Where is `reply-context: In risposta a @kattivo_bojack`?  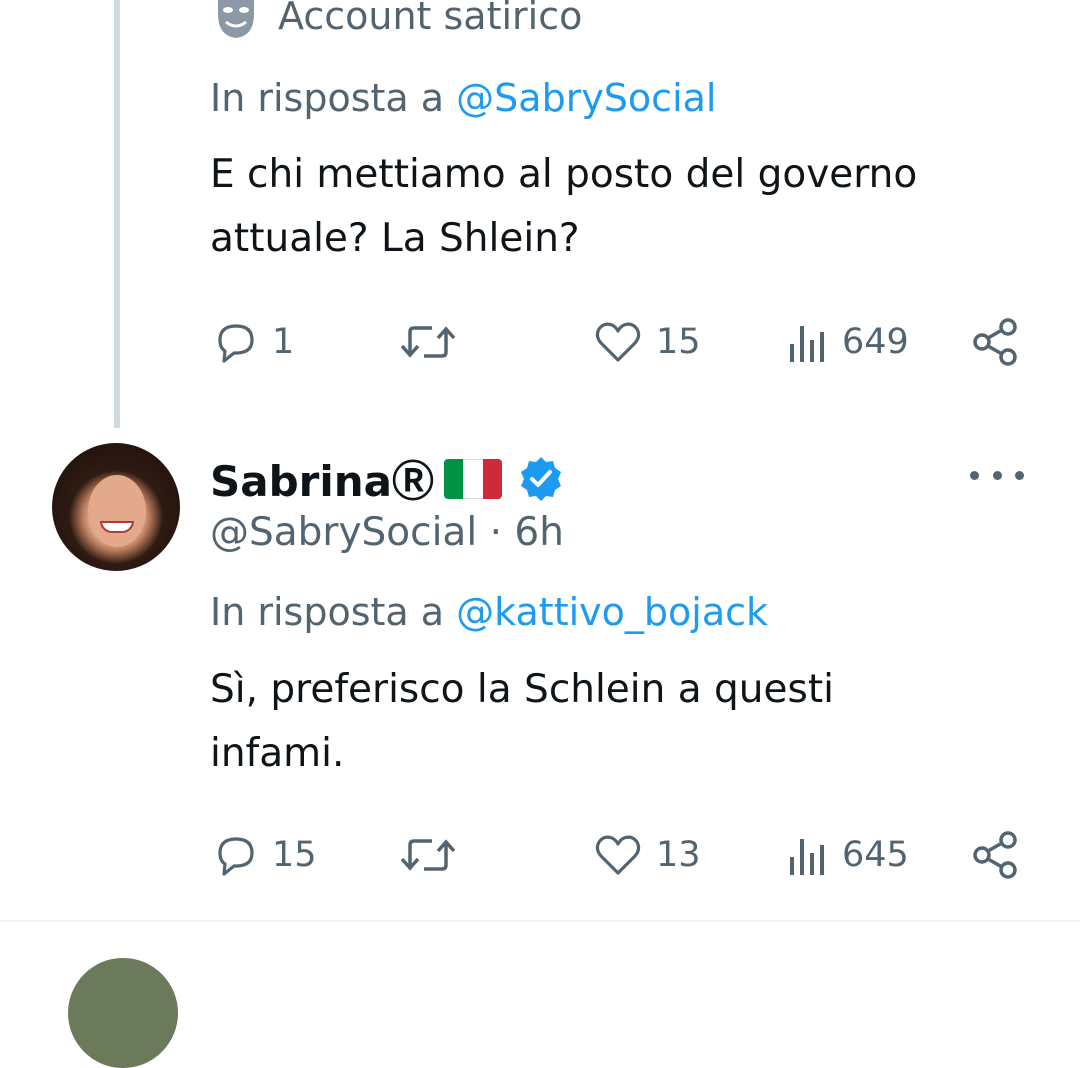 reply-context: In risposta a @kattivo_bojack is located at coordinates (489, 612).